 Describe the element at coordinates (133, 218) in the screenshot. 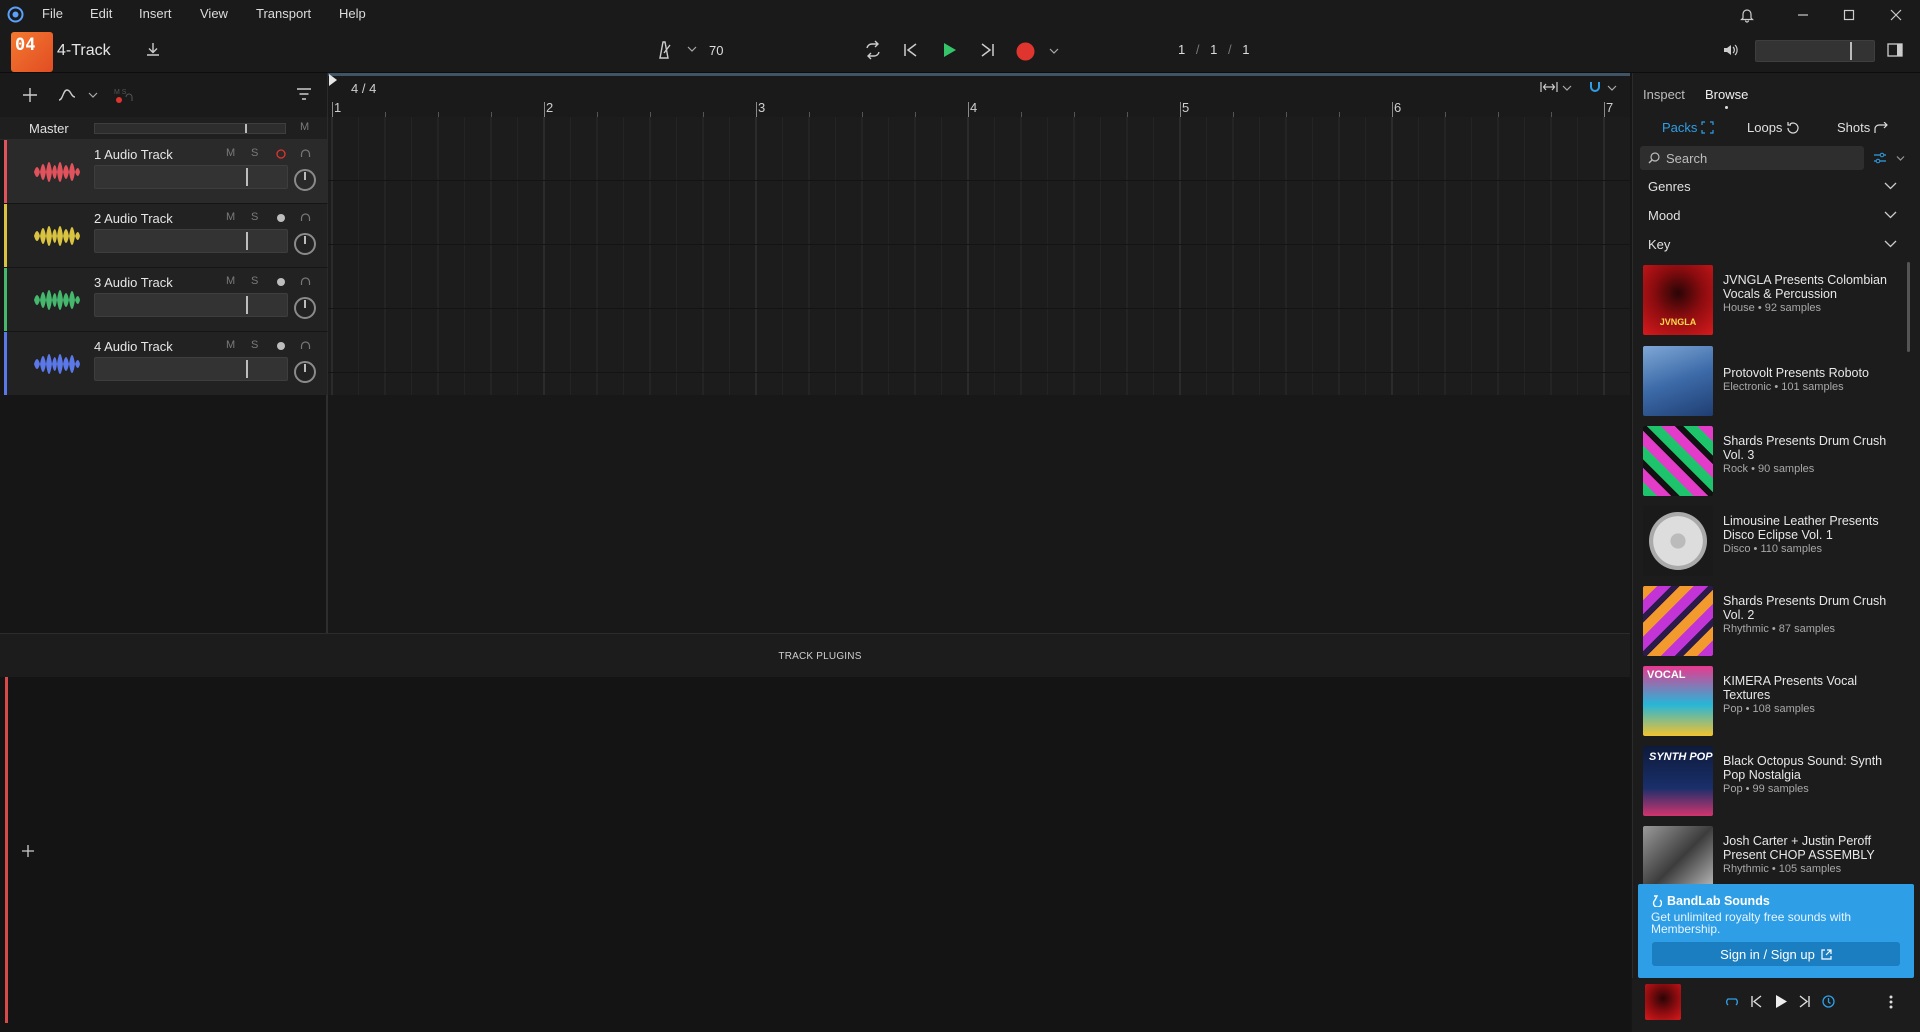

I see `track-name: 2 Audio Track` at that location.